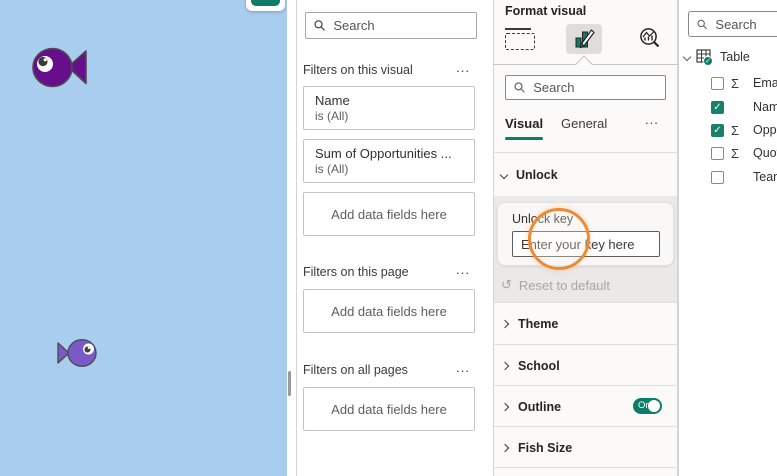 This screenshot has width=777, height=476. I want to click on filter-card-opportunities: Sum of Opportunities ... is (All), so click(389, 161).